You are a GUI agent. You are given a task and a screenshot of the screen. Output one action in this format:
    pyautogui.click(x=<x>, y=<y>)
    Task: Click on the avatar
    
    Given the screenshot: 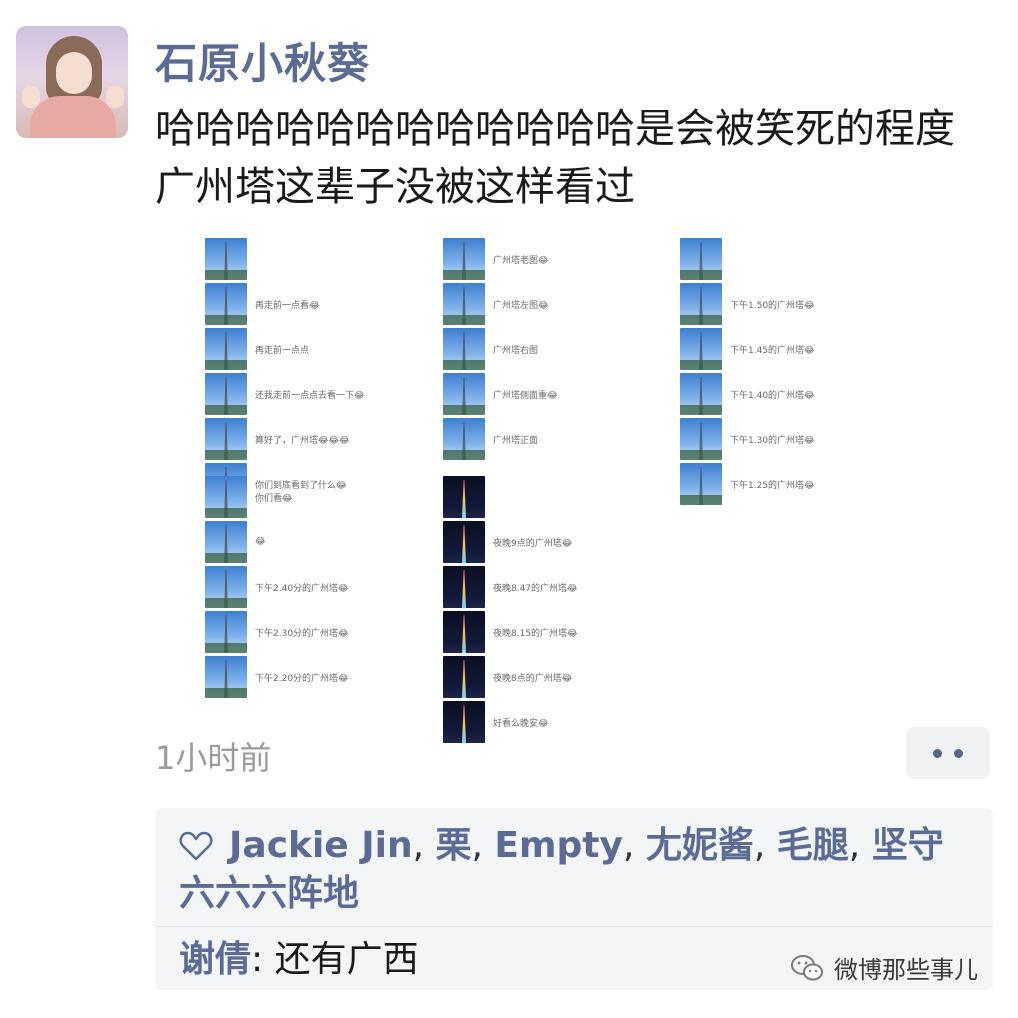 What is the action you would take?
    pyautogui.click(x=72, y=82)
    